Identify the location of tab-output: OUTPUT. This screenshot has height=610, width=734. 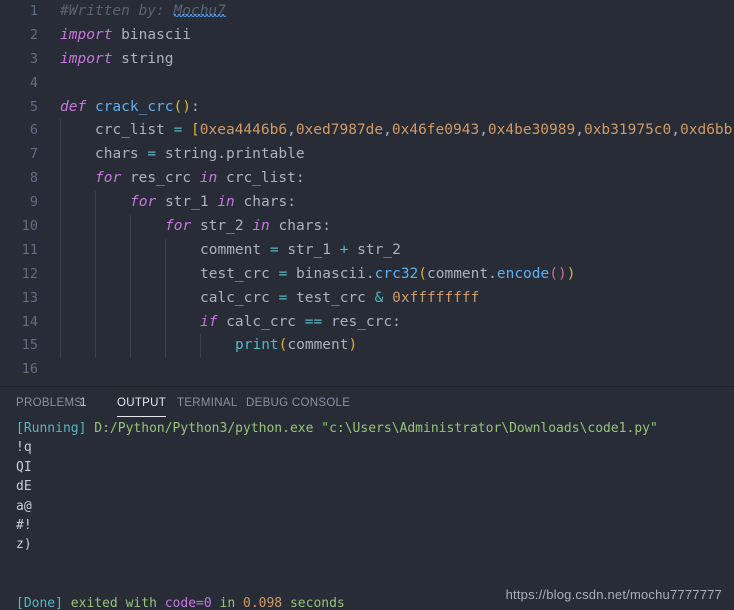
(142, 403).